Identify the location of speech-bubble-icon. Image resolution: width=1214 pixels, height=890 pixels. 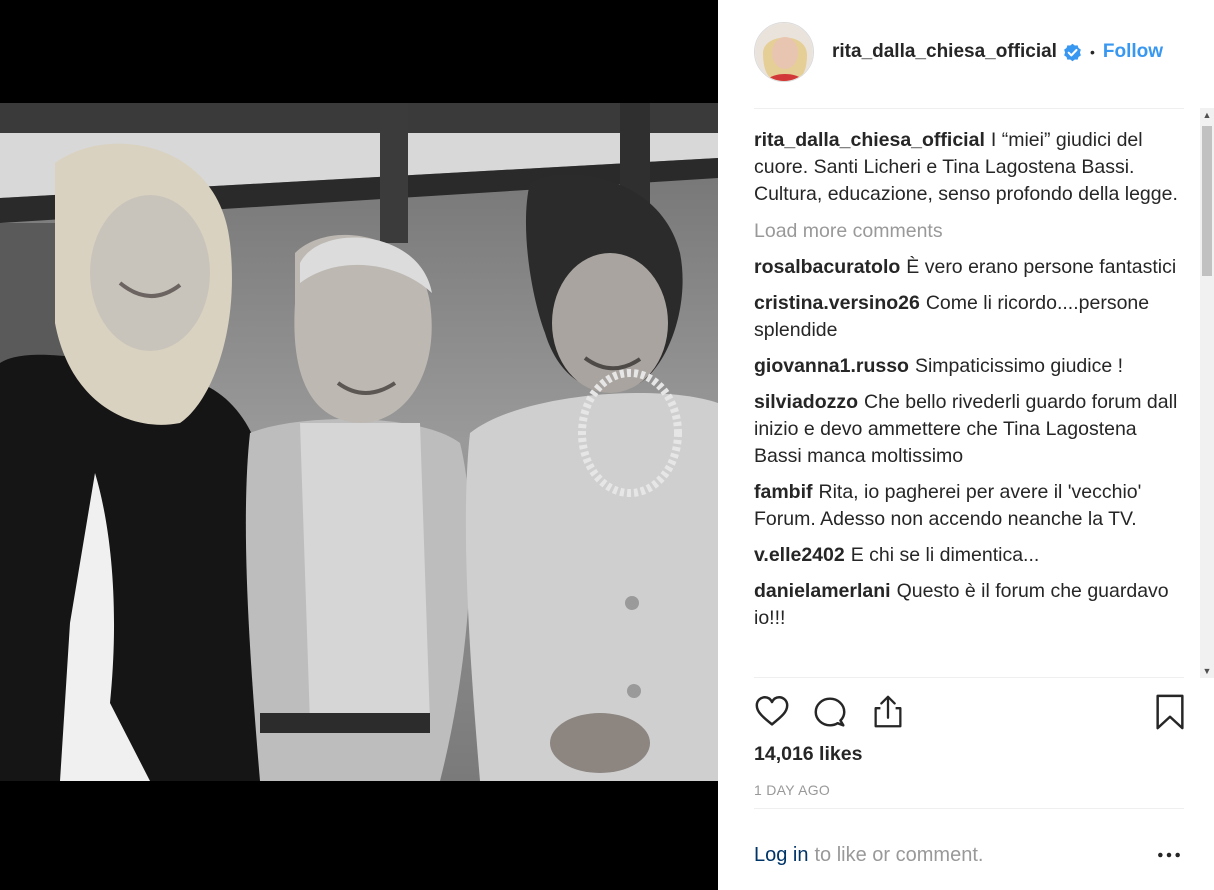
(830, 712).